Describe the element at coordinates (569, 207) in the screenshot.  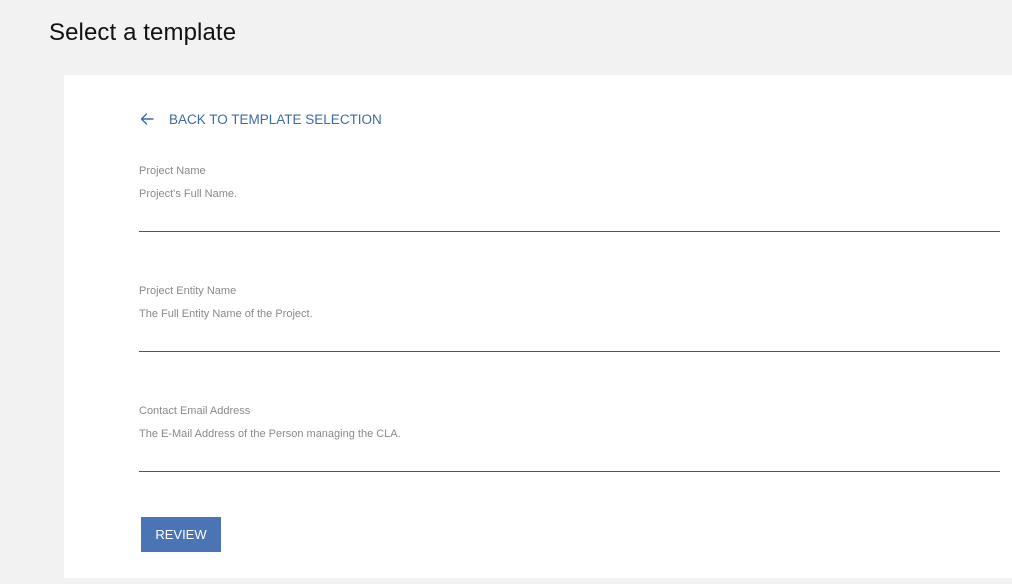
I see `project-name-input` at that location.